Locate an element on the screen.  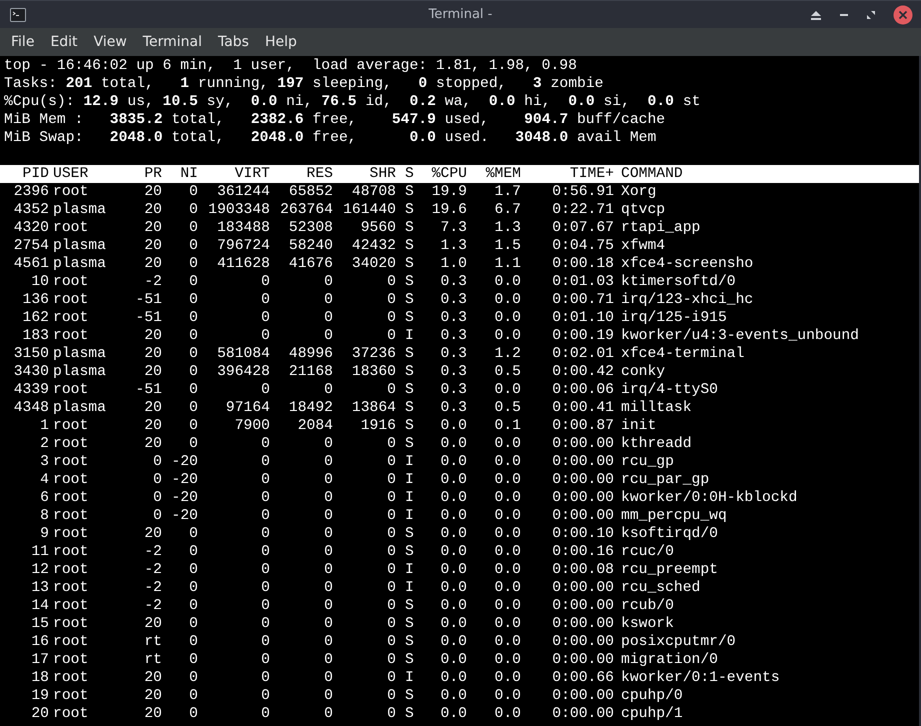
table-cell-text: 1.2 is located at coordinates (507, 354).